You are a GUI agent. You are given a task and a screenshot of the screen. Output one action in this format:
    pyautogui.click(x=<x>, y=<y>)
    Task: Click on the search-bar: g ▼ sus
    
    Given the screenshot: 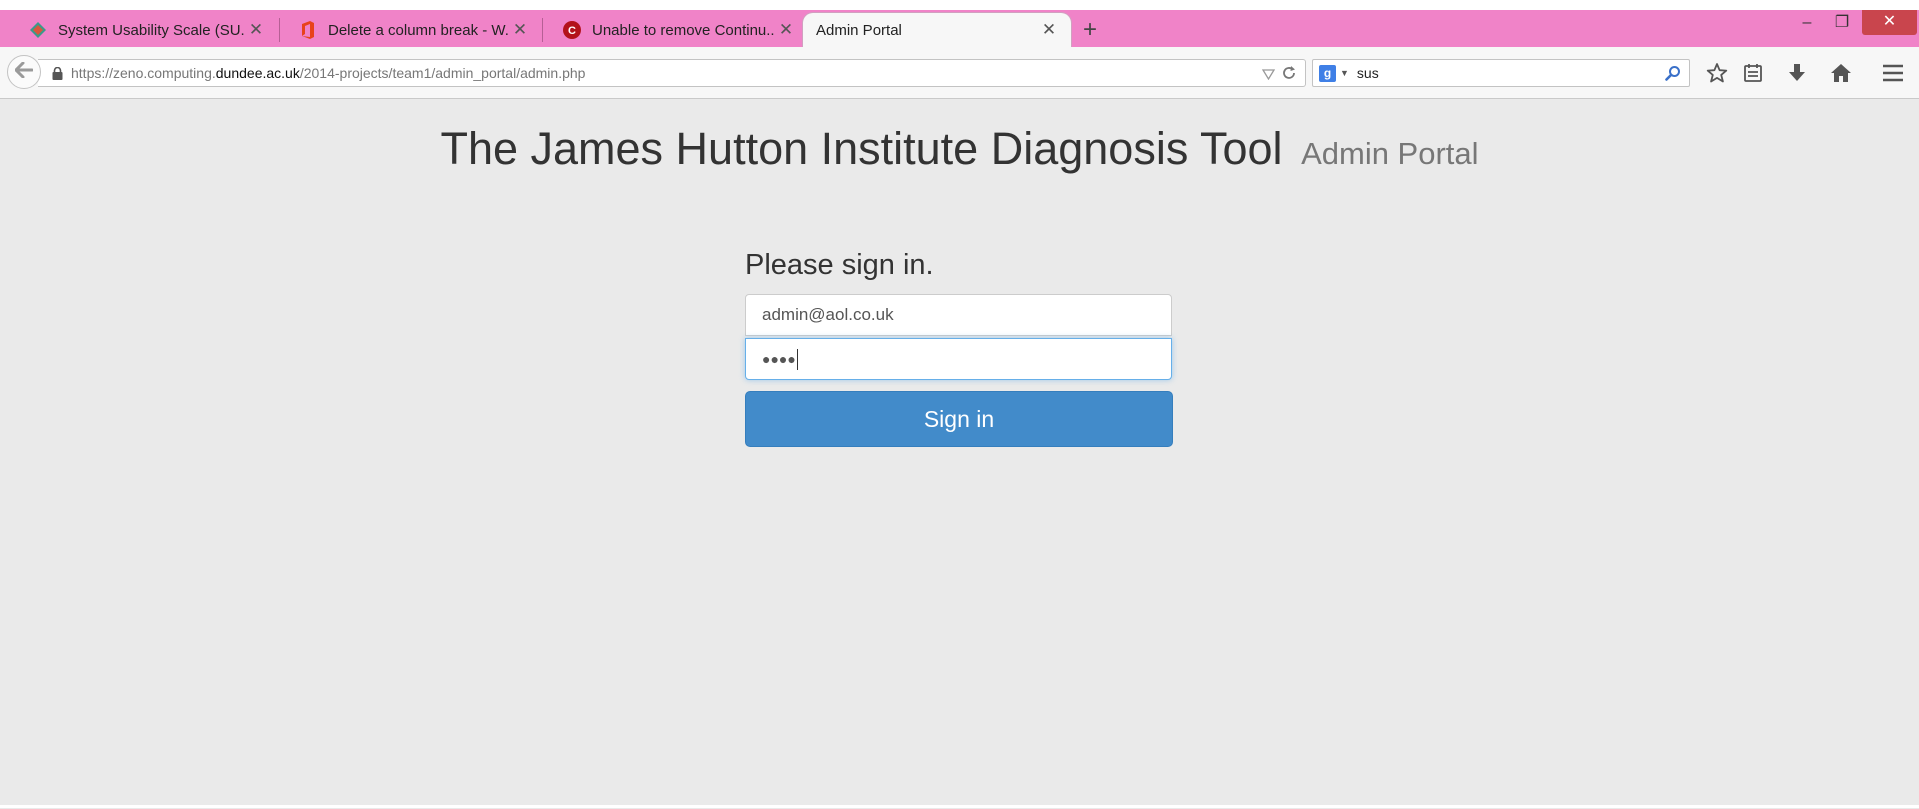 What is the action you would take?
    pyautogui.click(x=1501, y=73)
    